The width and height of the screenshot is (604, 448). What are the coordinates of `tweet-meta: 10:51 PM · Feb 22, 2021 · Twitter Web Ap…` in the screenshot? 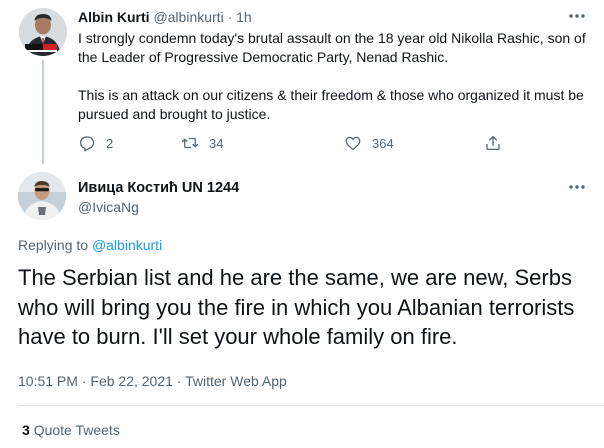 It's located at (152, 381).